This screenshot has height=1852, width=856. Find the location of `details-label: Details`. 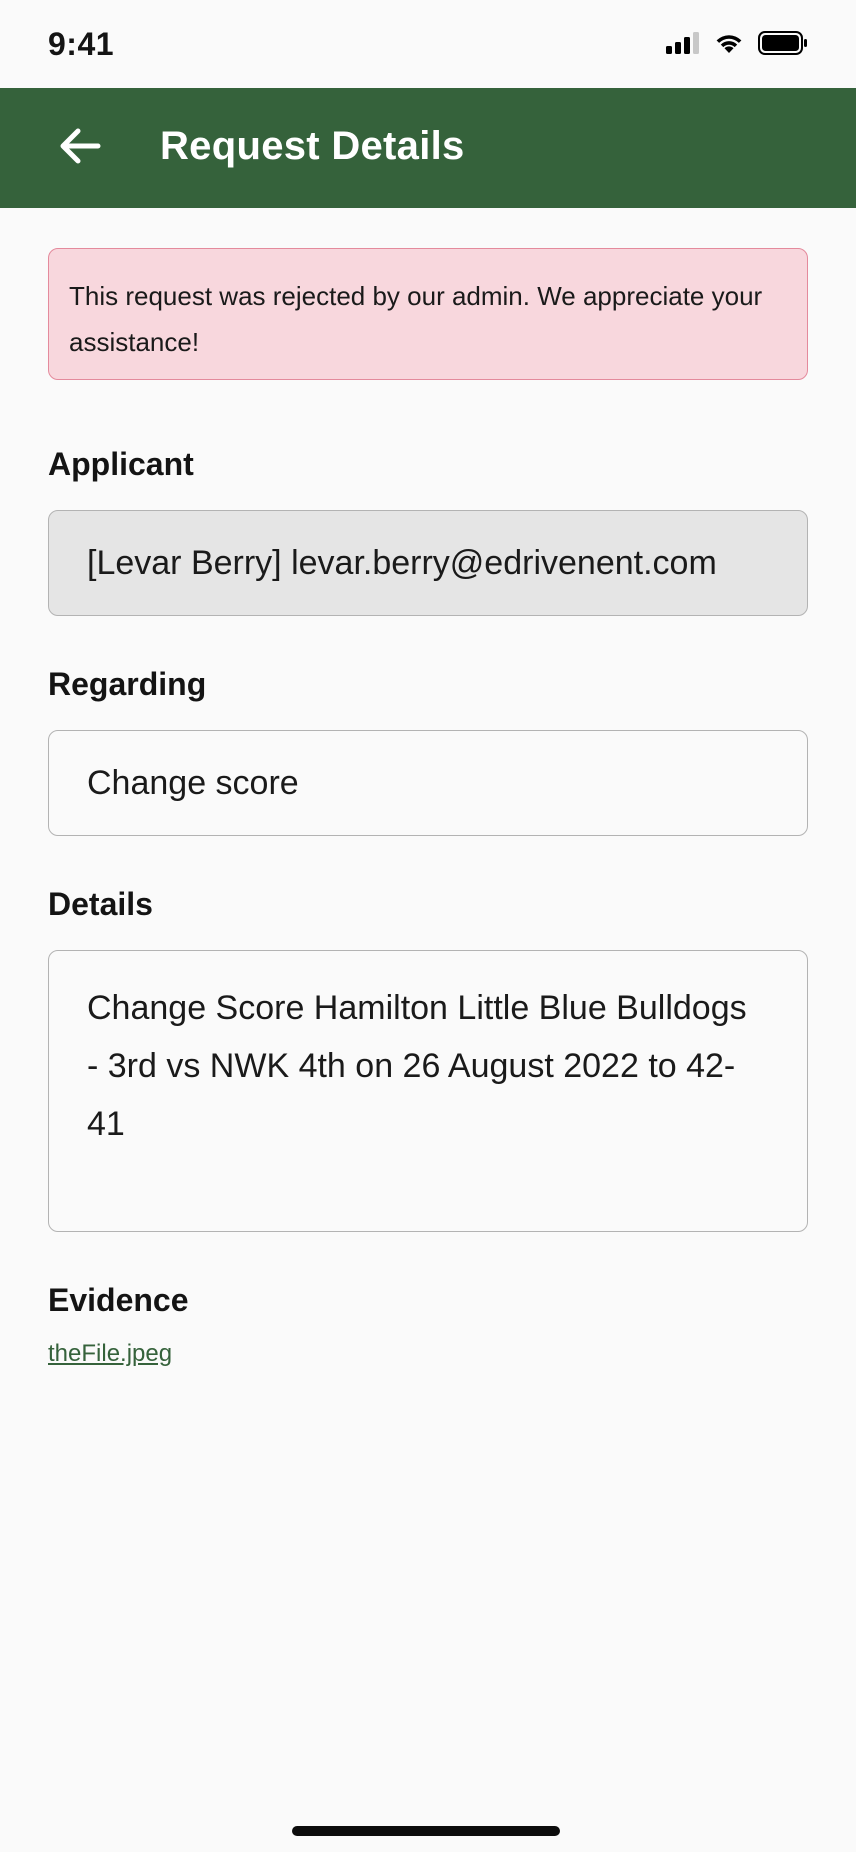

details-label: Details is located at coordinates (100, 904).